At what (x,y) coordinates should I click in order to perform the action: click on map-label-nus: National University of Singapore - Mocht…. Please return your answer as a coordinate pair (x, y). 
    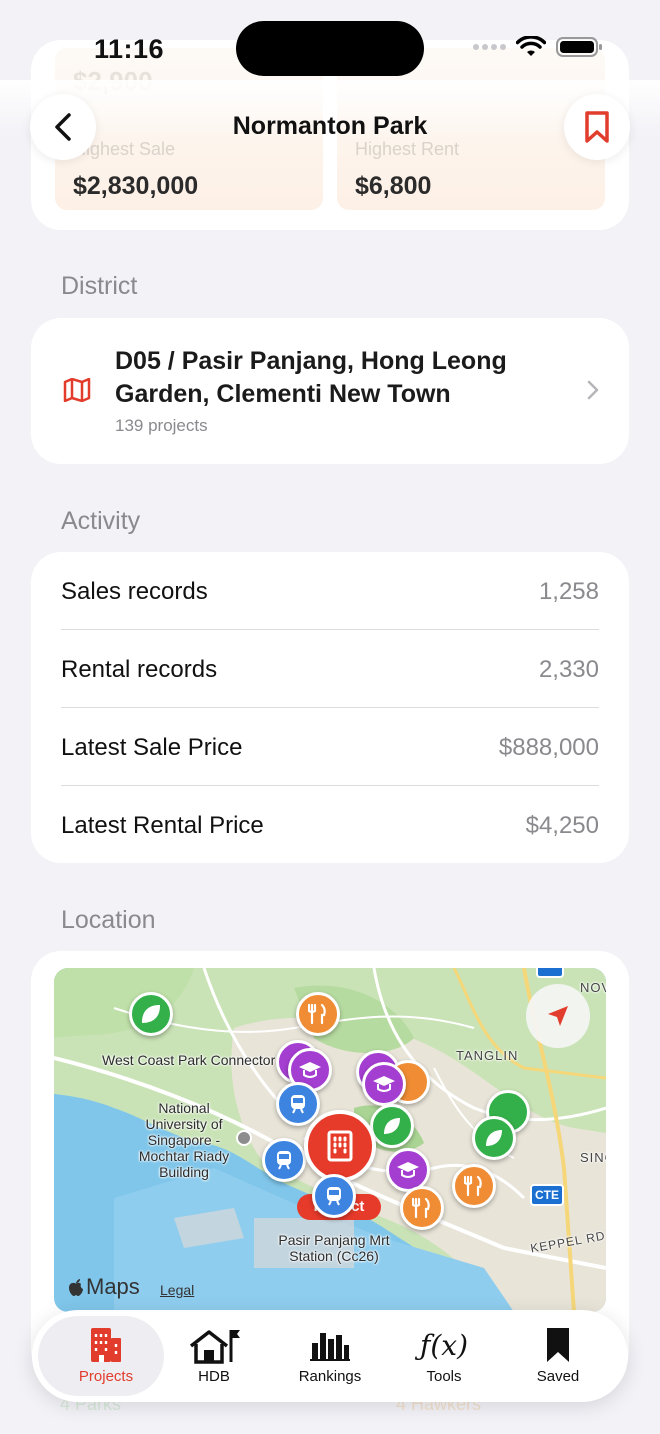
    Looking at the image, I should click on (184, 1140).